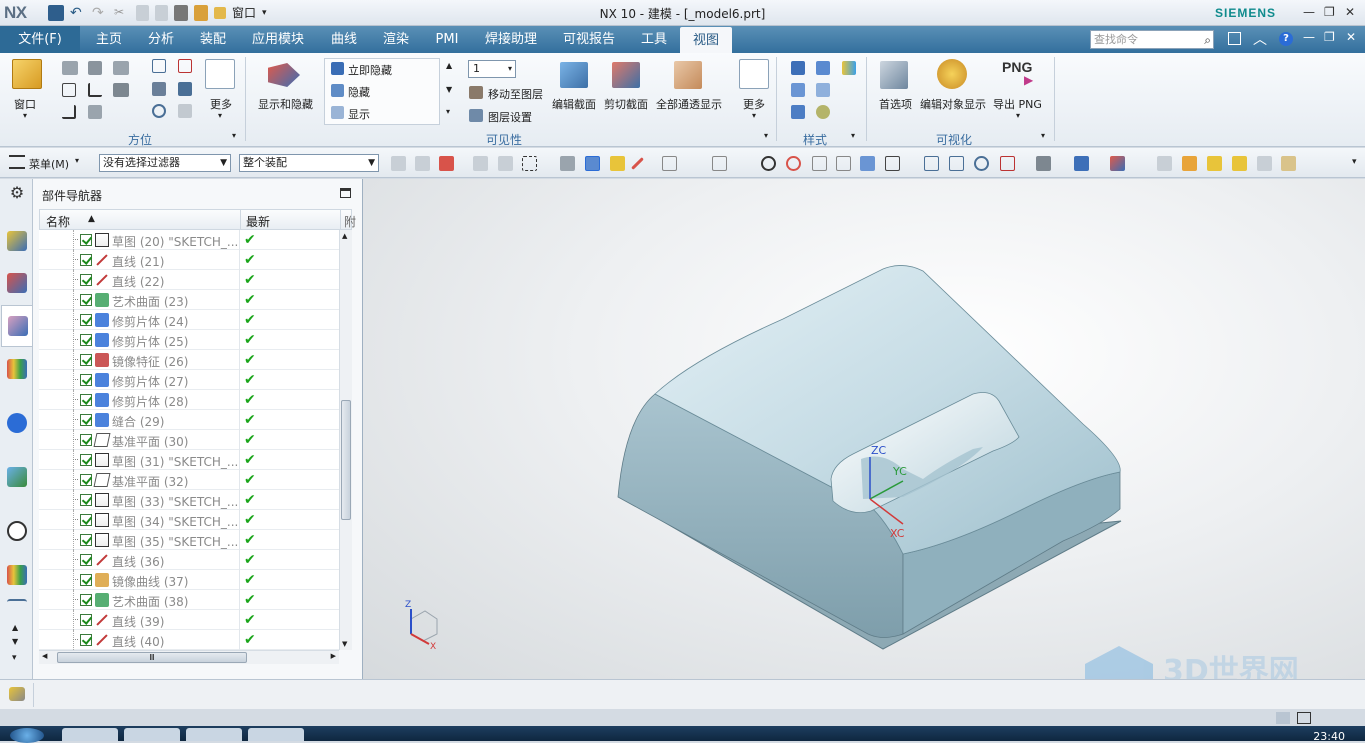 The height and width of the screenshot is (743, 1365). I want to click on gallery-more-icon: ▾, so click(448, 111).